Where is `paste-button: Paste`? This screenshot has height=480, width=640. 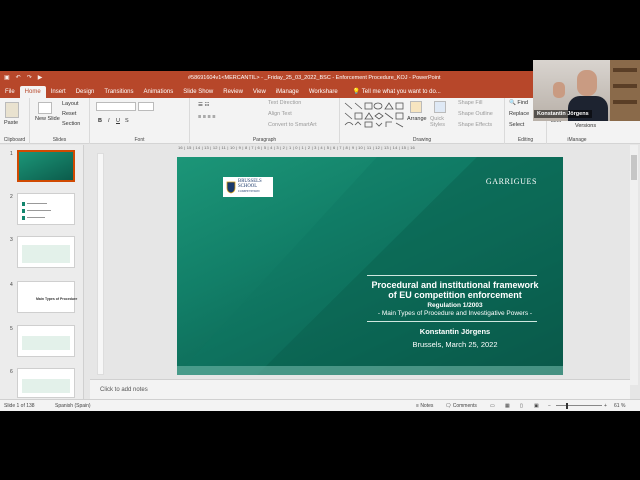 paste-button: Paste is located at coordinates (11, 123).